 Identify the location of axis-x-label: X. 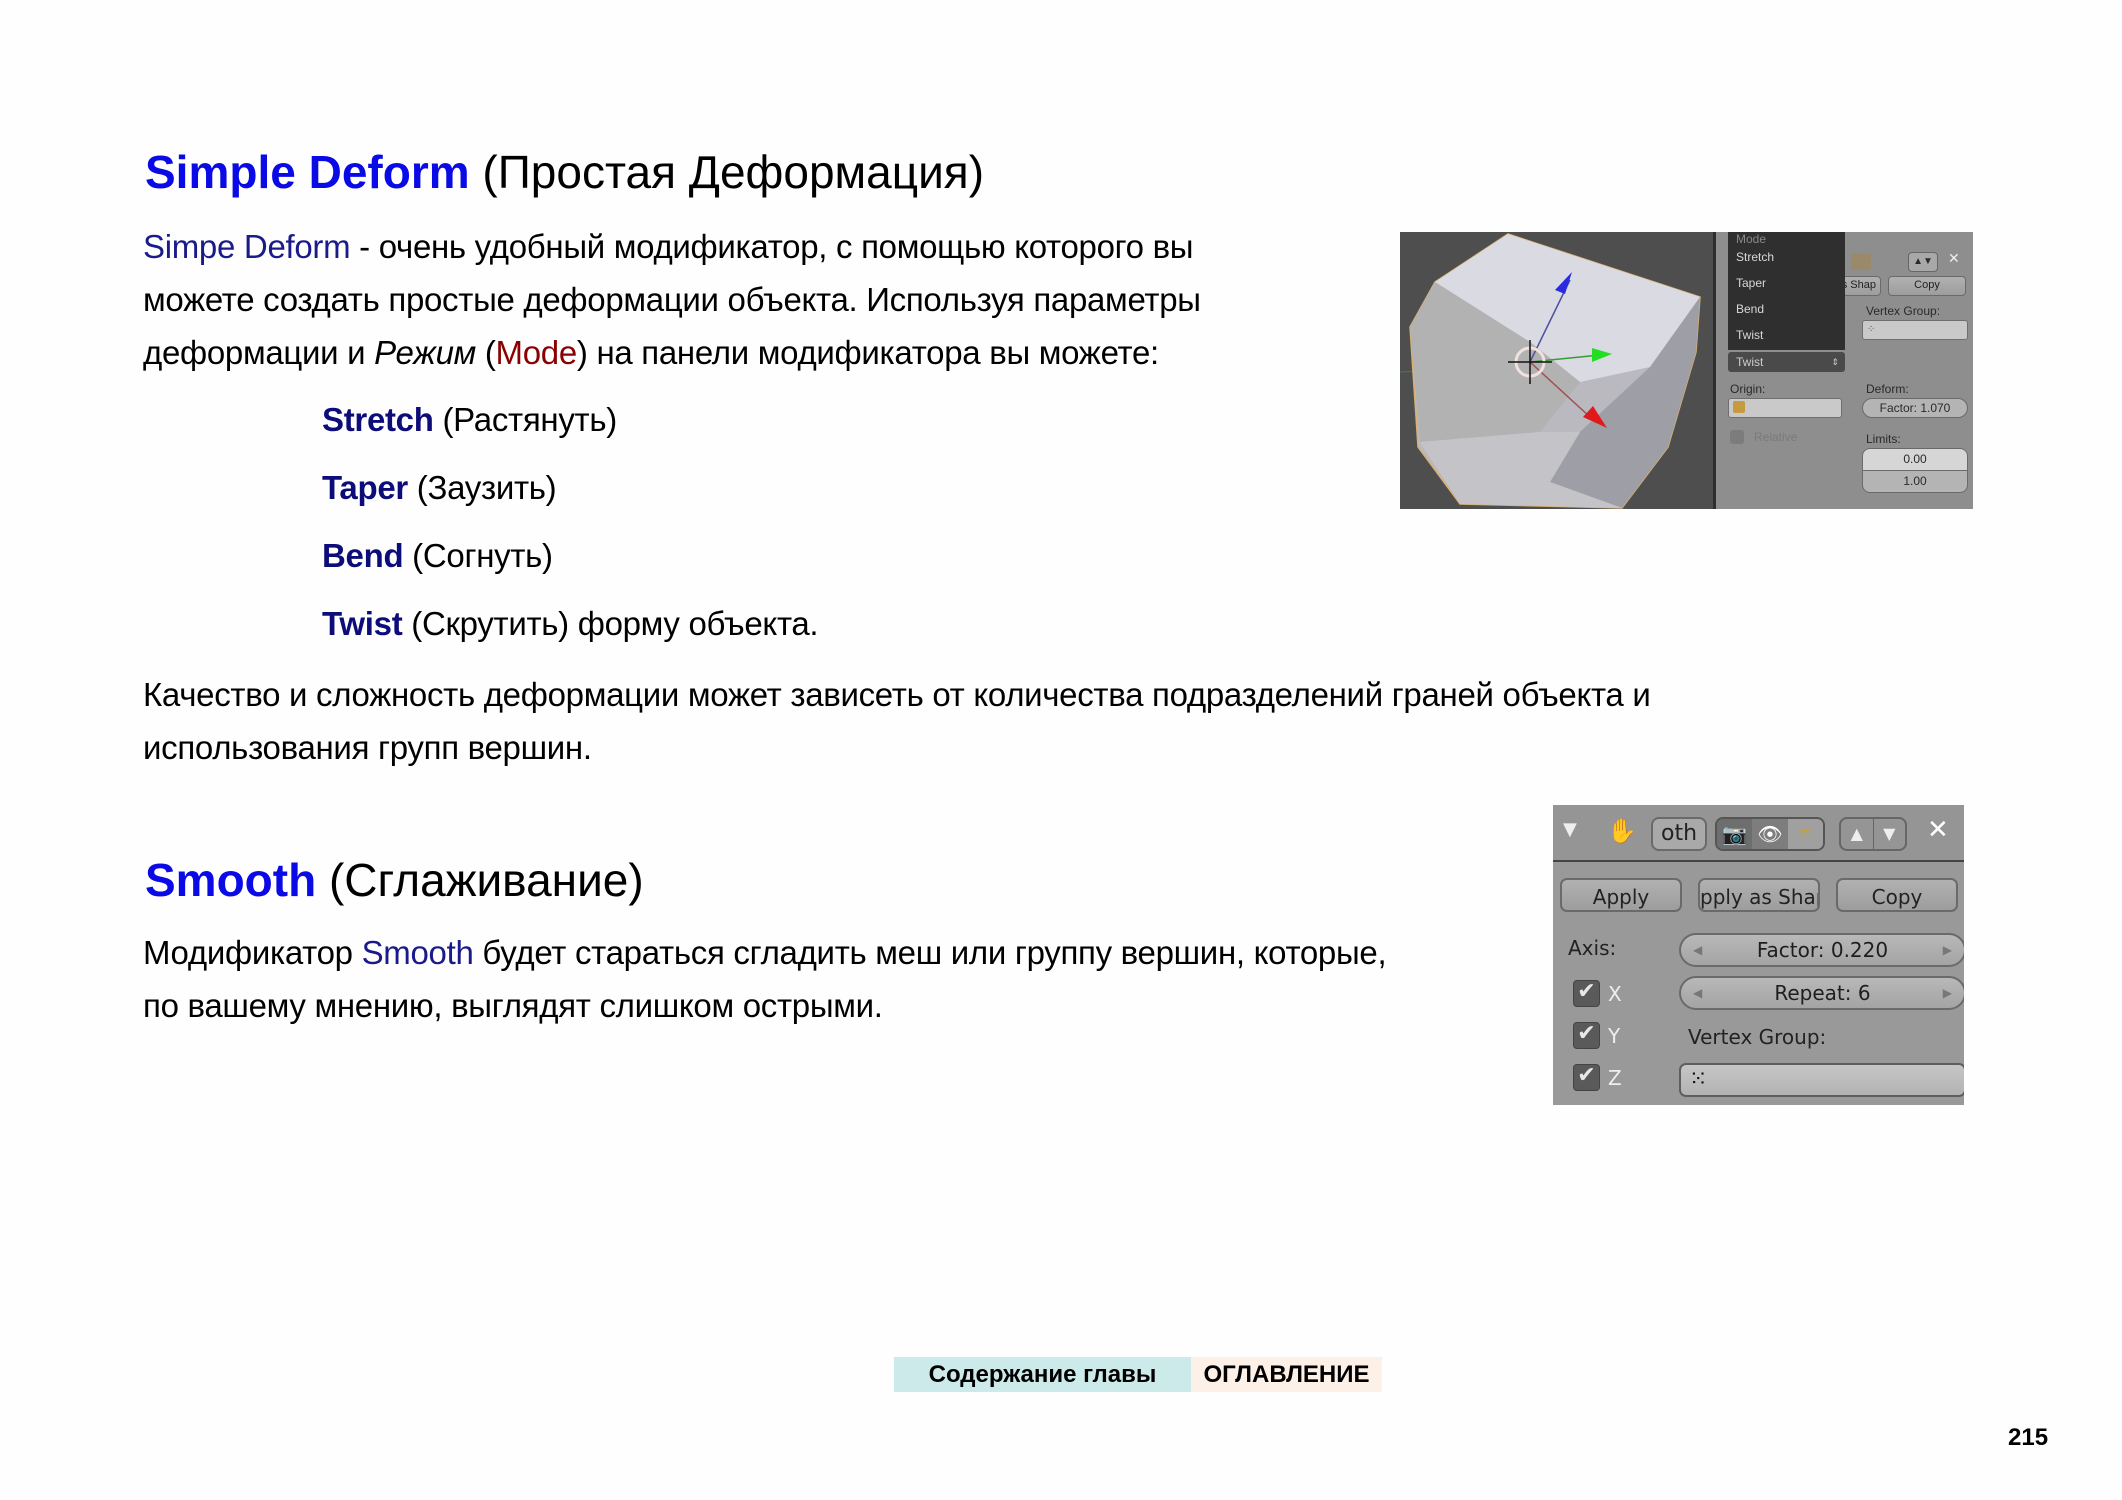
(1615, 994).